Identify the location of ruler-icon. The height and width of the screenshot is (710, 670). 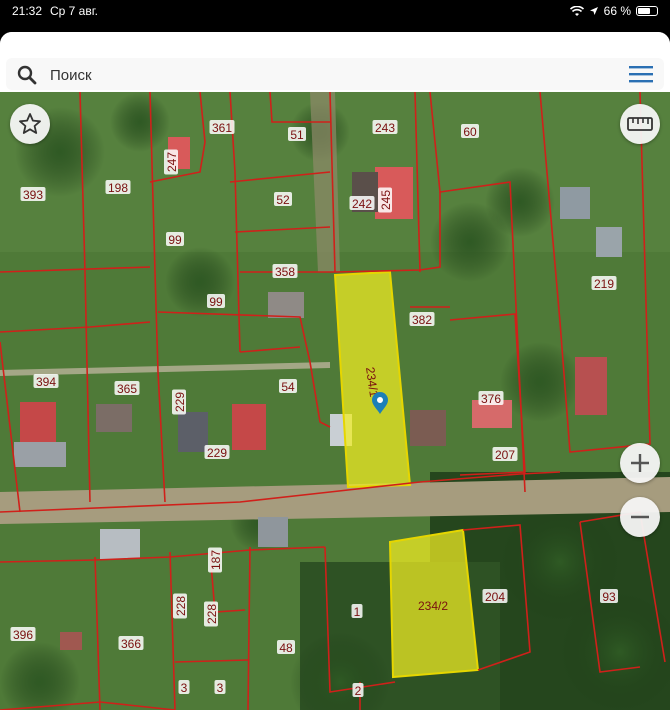
(640, 124).